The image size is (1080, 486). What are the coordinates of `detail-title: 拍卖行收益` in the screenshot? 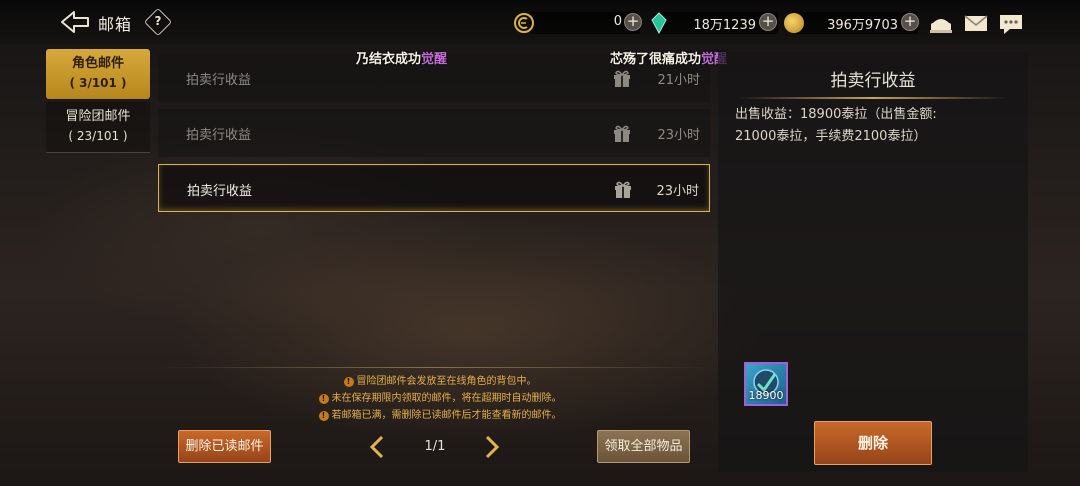 It's located at (873, 81).